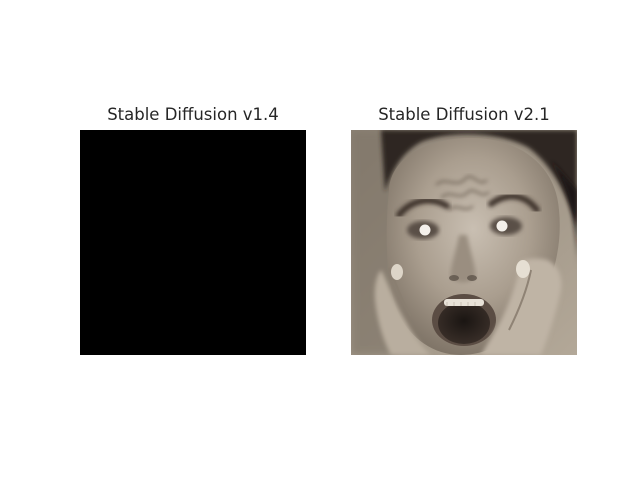  Describe the element at coordinates (464, 114) in the screenshot. I see `panel-title: Stable Diffusion v2.1` at that location.